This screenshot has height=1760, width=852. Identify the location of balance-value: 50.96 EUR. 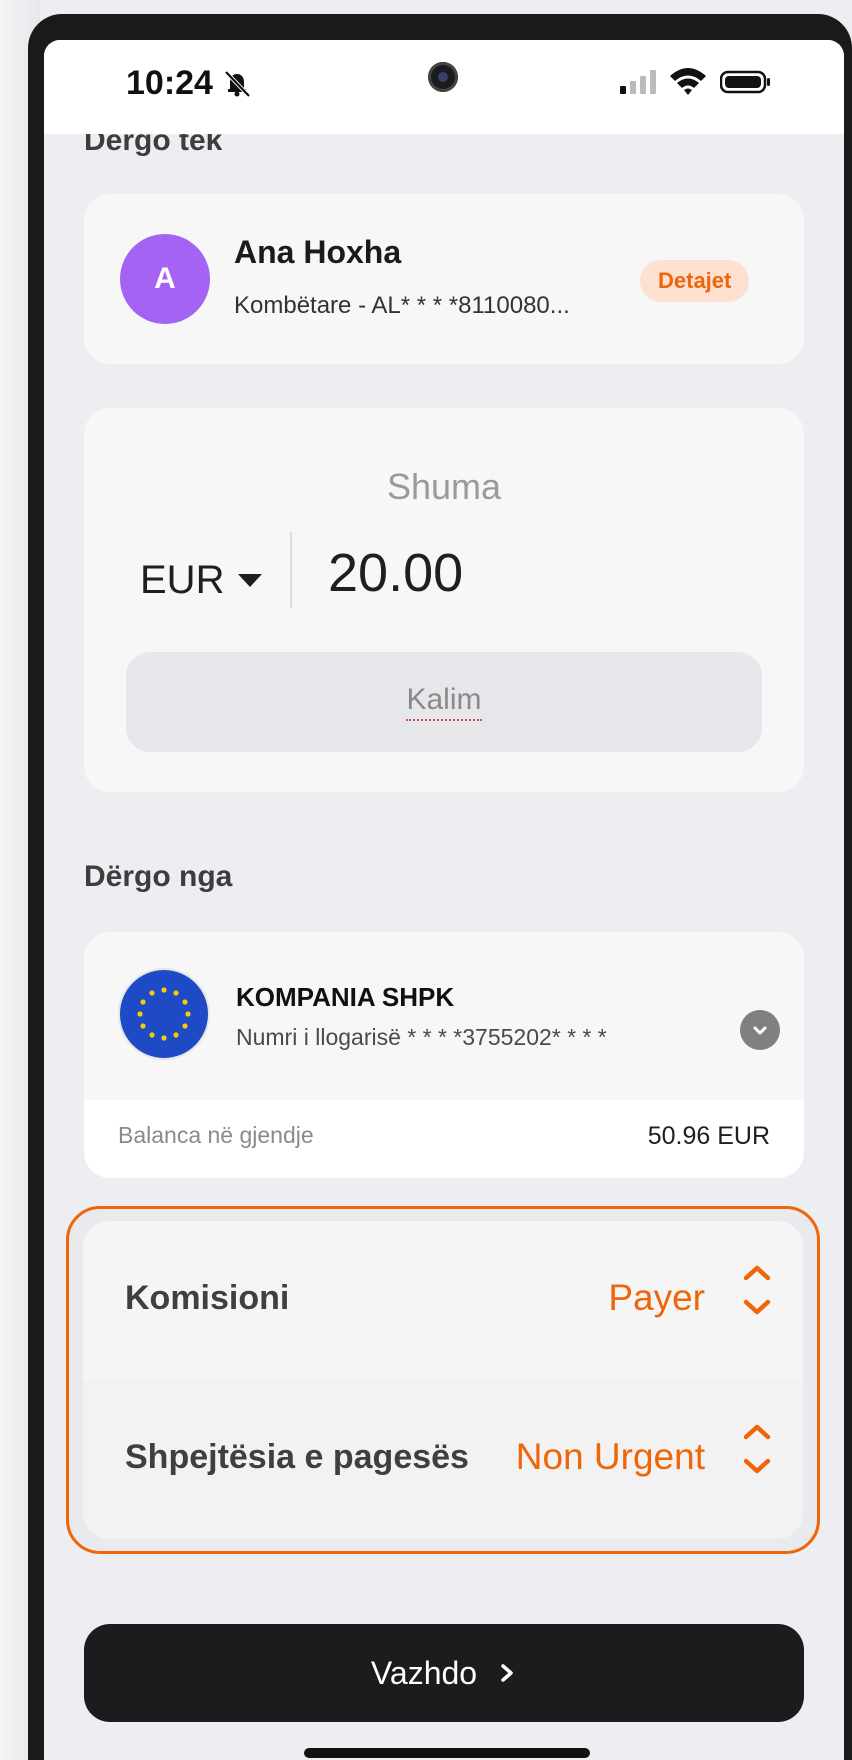
(708, 1136).